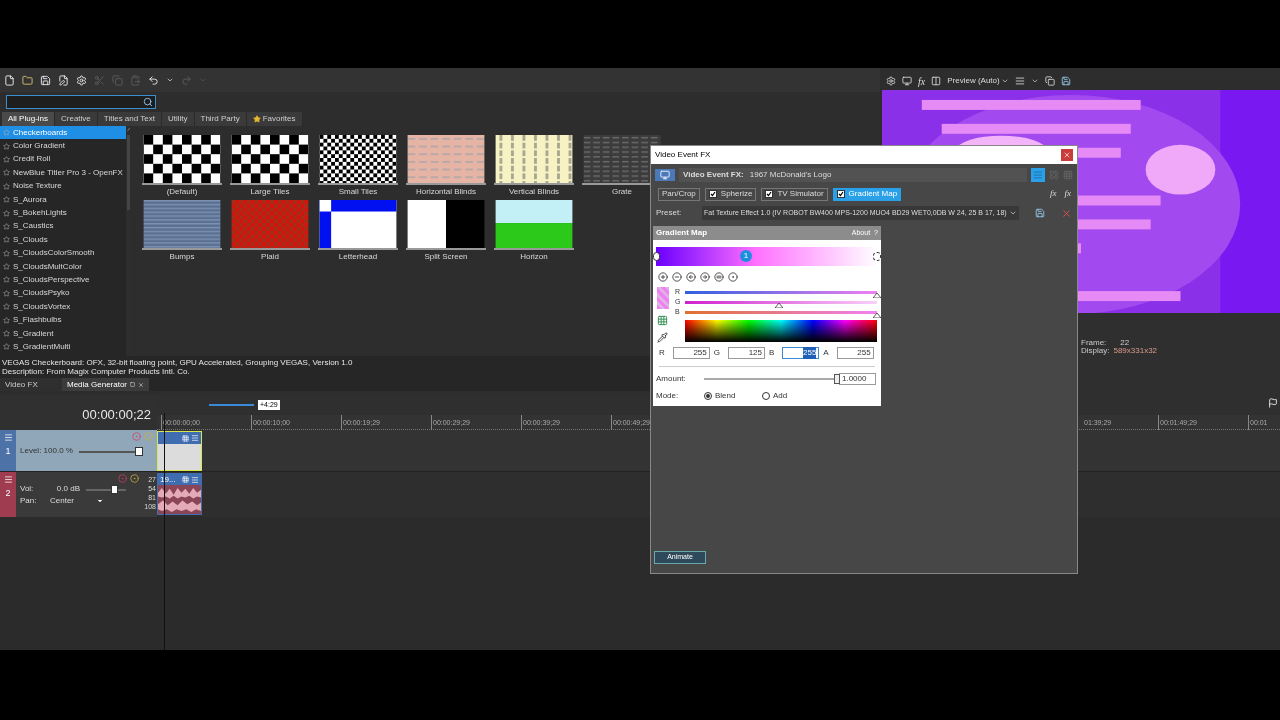 This screenshot has height=720, width=1280. I want to click on overlays-icon, so click(1019, 81).